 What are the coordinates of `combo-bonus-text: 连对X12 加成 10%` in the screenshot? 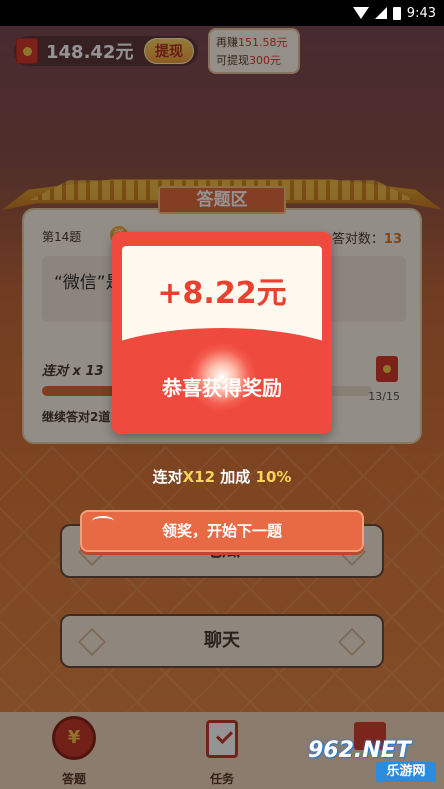 It's located at (222, 476).